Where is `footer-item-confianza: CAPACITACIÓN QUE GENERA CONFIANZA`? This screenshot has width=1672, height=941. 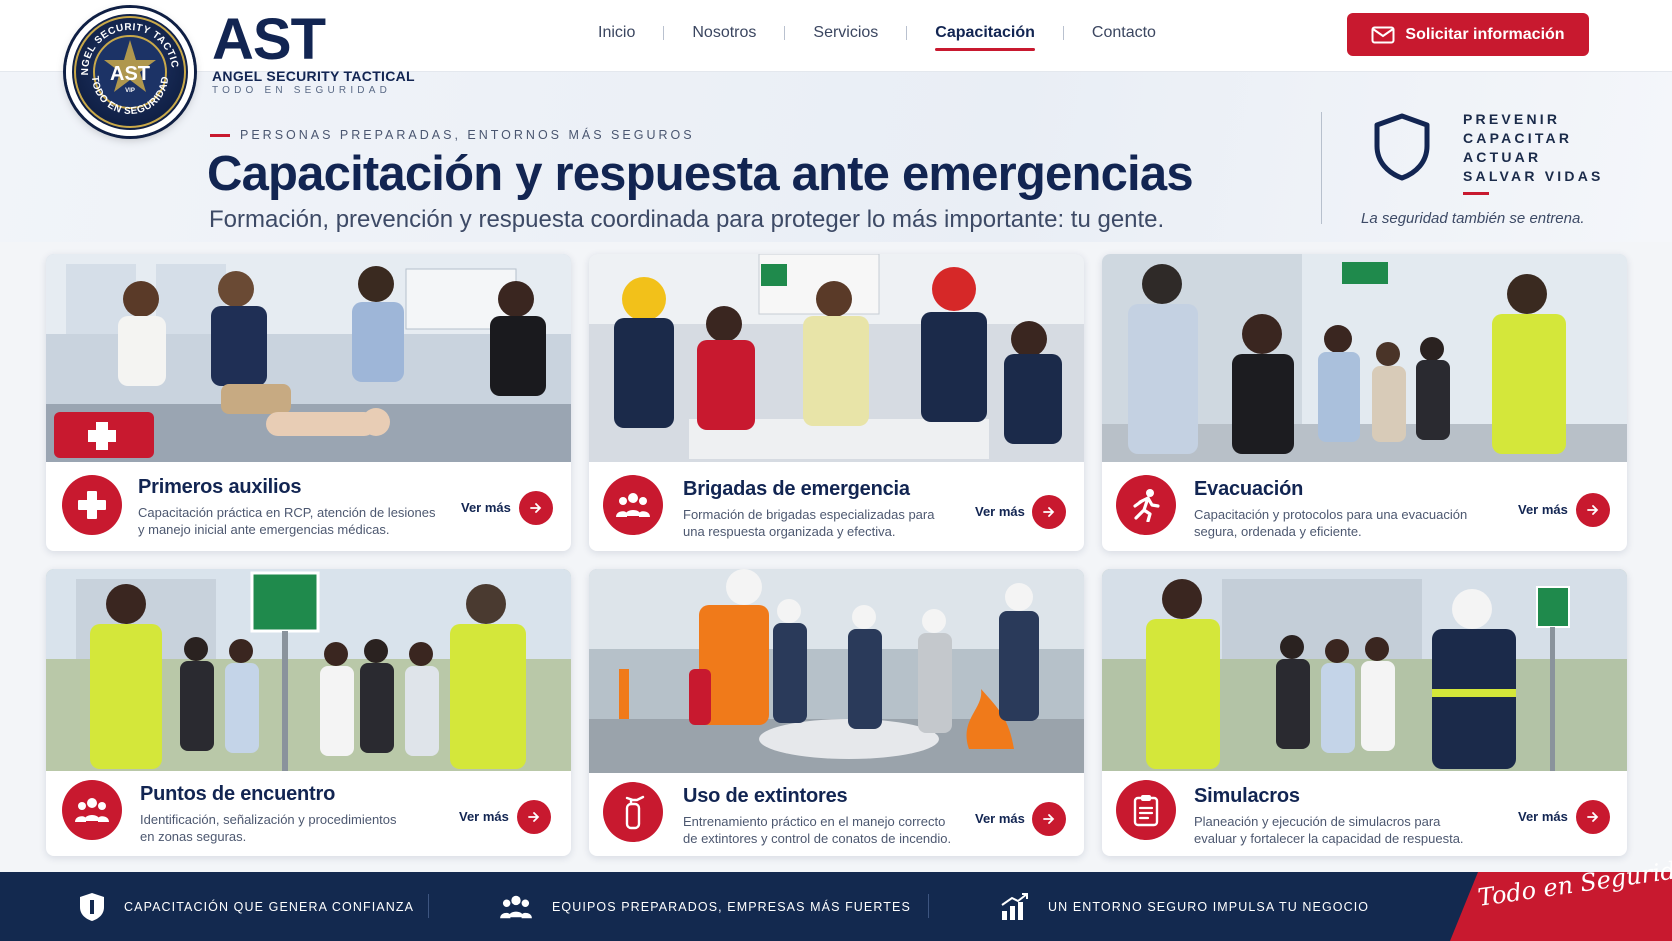
footer-item-confianza: CAPACITACIÓN QUE GENERA CONFIANZA is located at coordinates (246, 906).